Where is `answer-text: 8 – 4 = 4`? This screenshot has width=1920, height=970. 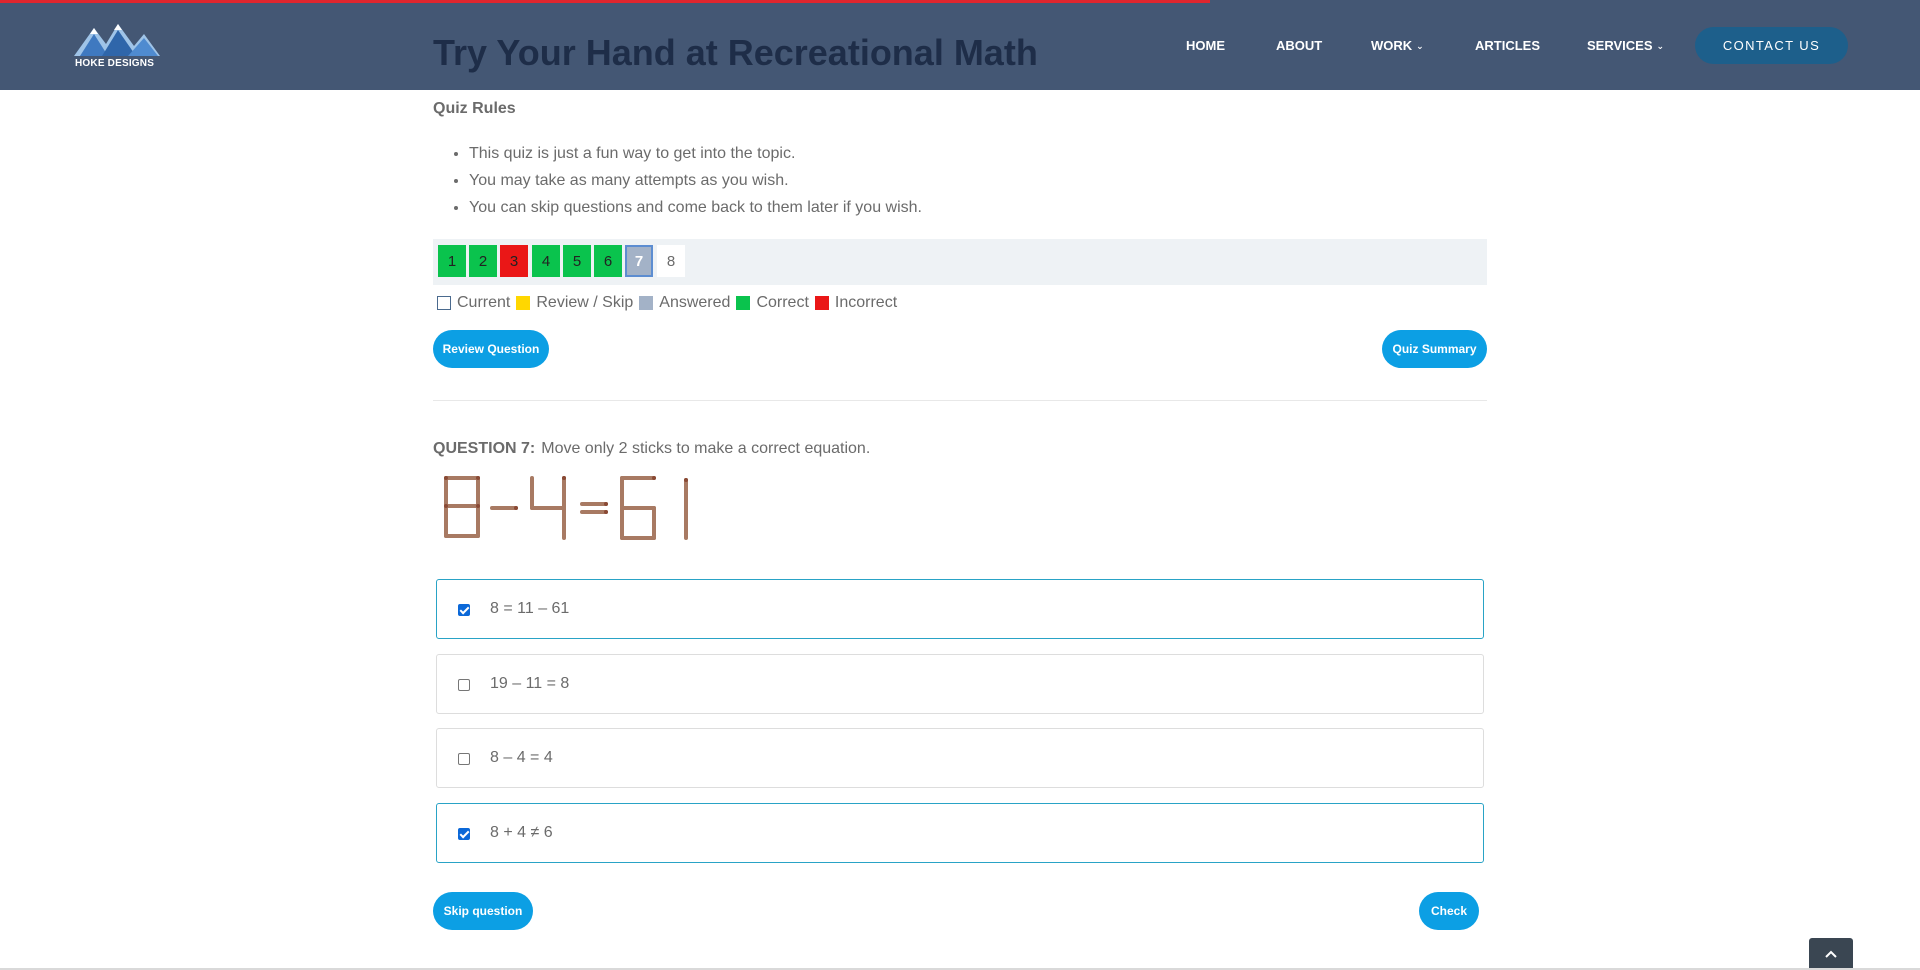 answer-text: 8 – 4 = 4 is located at coordinates (521, 757).